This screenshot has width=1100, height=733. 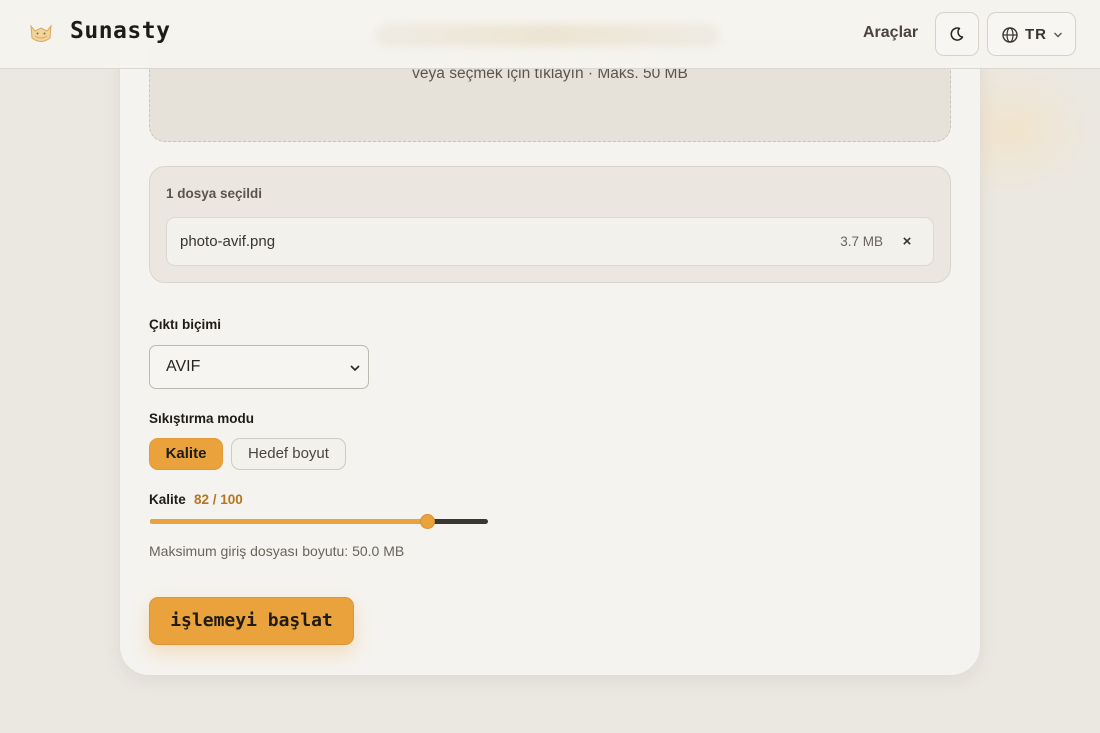 I want to click on fox-logo-icon, so click(x=41, y=33).